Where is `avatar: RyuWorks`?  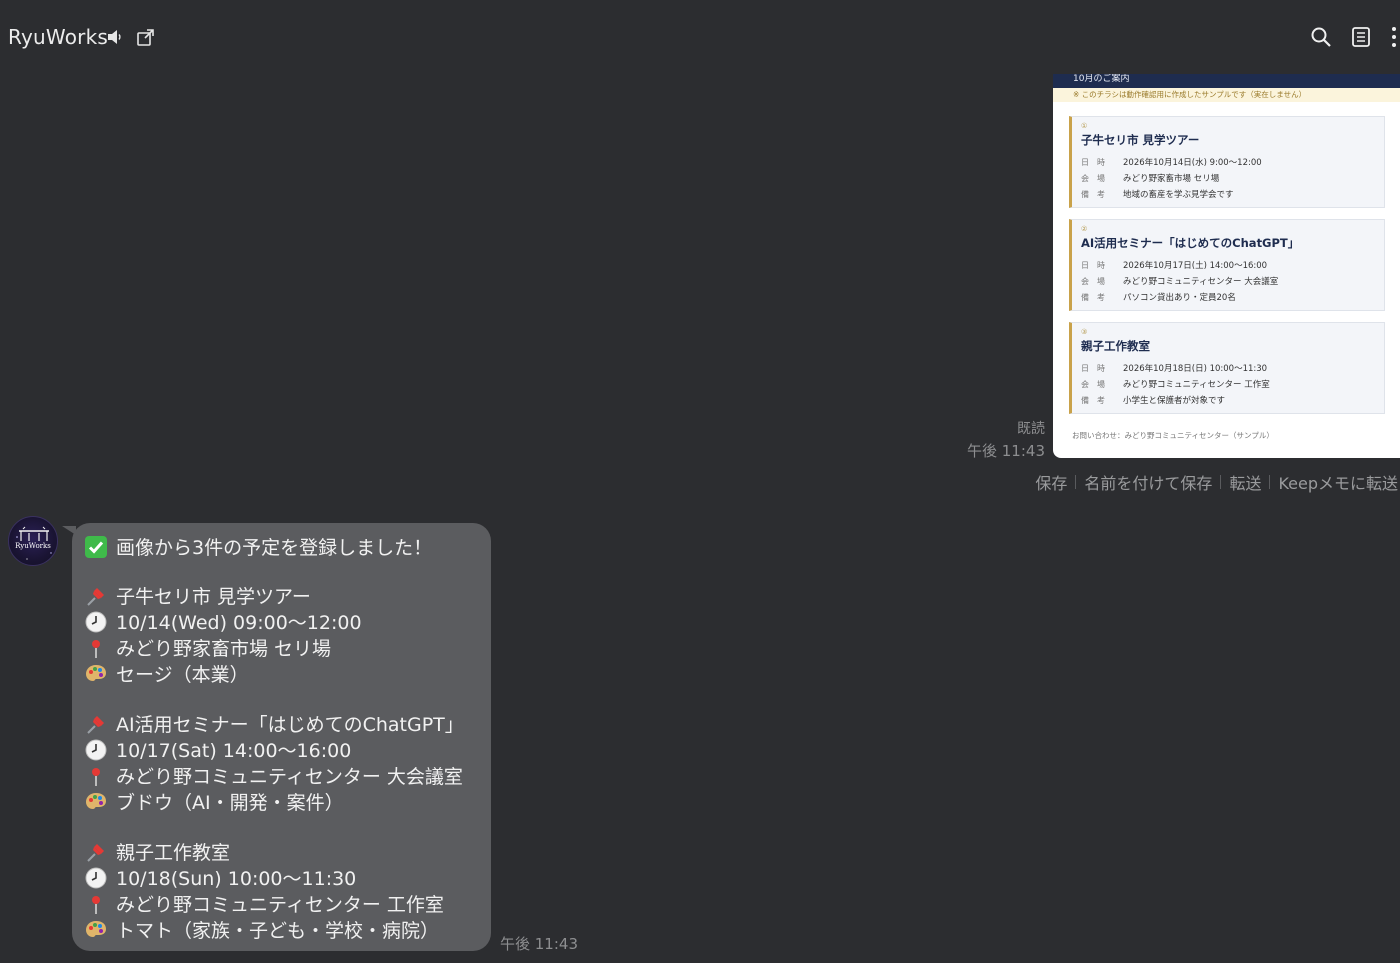
avatar: RyuWorks is located at coordinates (33, 541).